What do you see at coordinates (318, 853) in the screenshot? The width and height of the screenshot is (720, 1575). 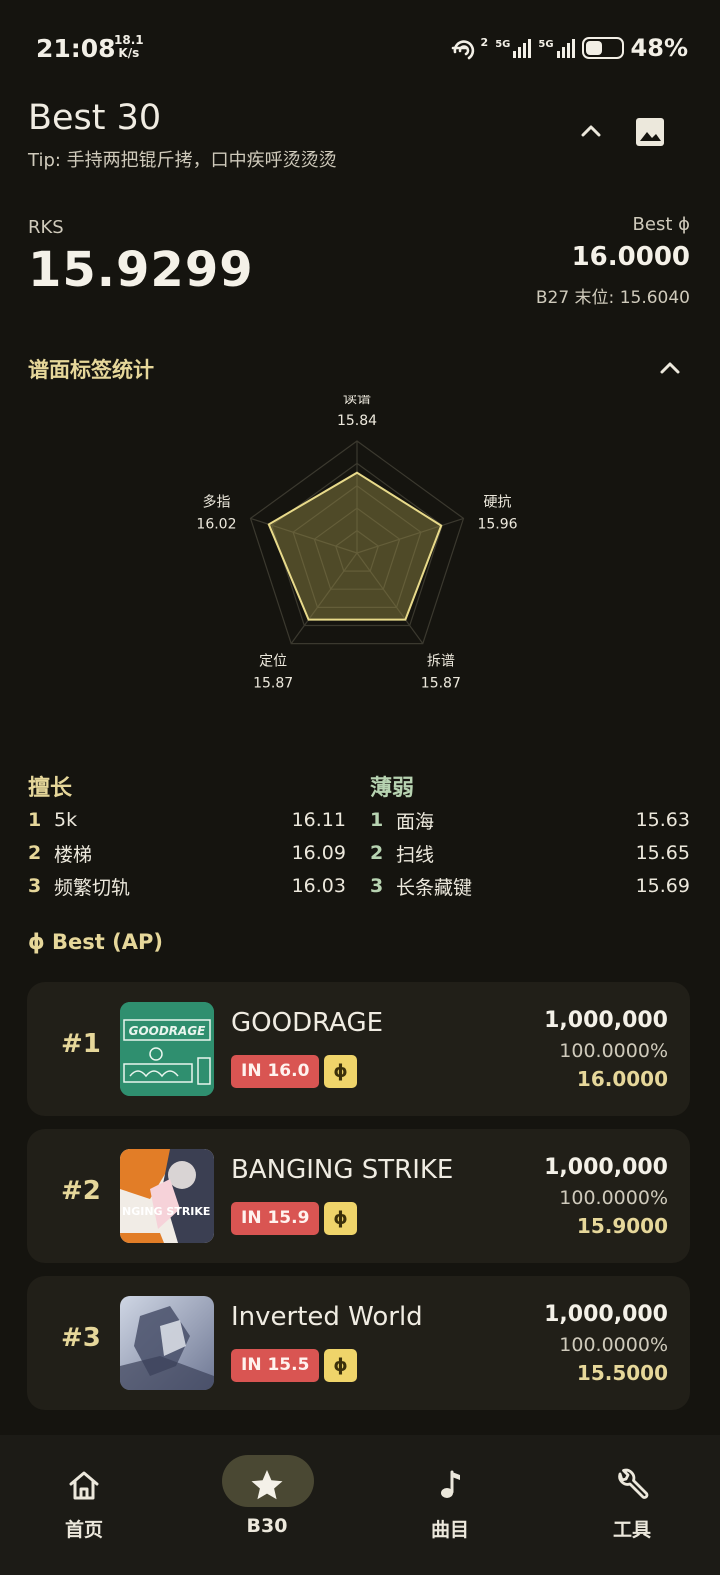 I see `strength-value: 16.09` at bounding box center [318, 853].